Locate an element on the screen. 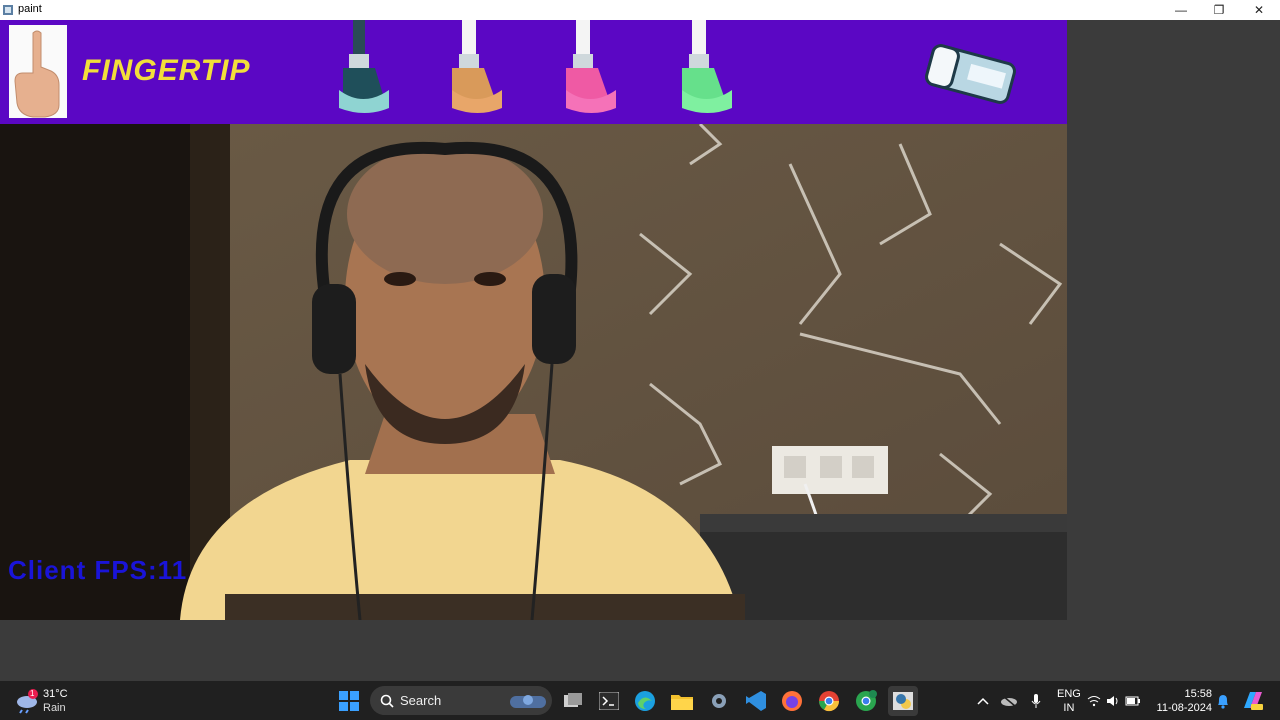 The image size is (1280, 720). quick-settings-button is located at coordinates (1114, 701).